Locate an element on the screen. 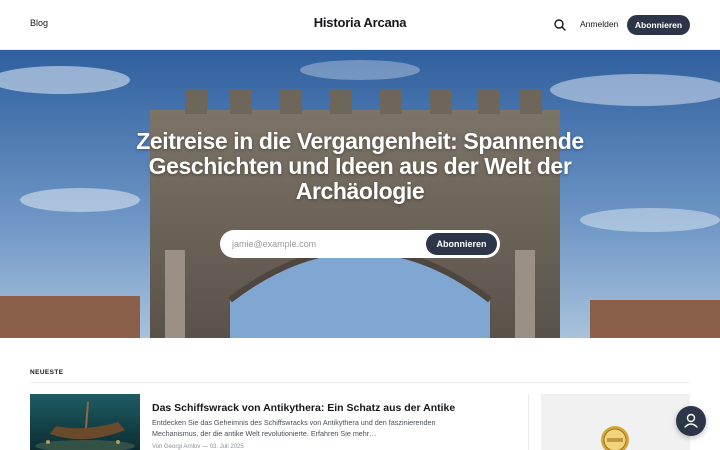 The height and width of the screenshot is (450, 720). section-label-latest: NEUESTE is located at coordinates (47, 372).